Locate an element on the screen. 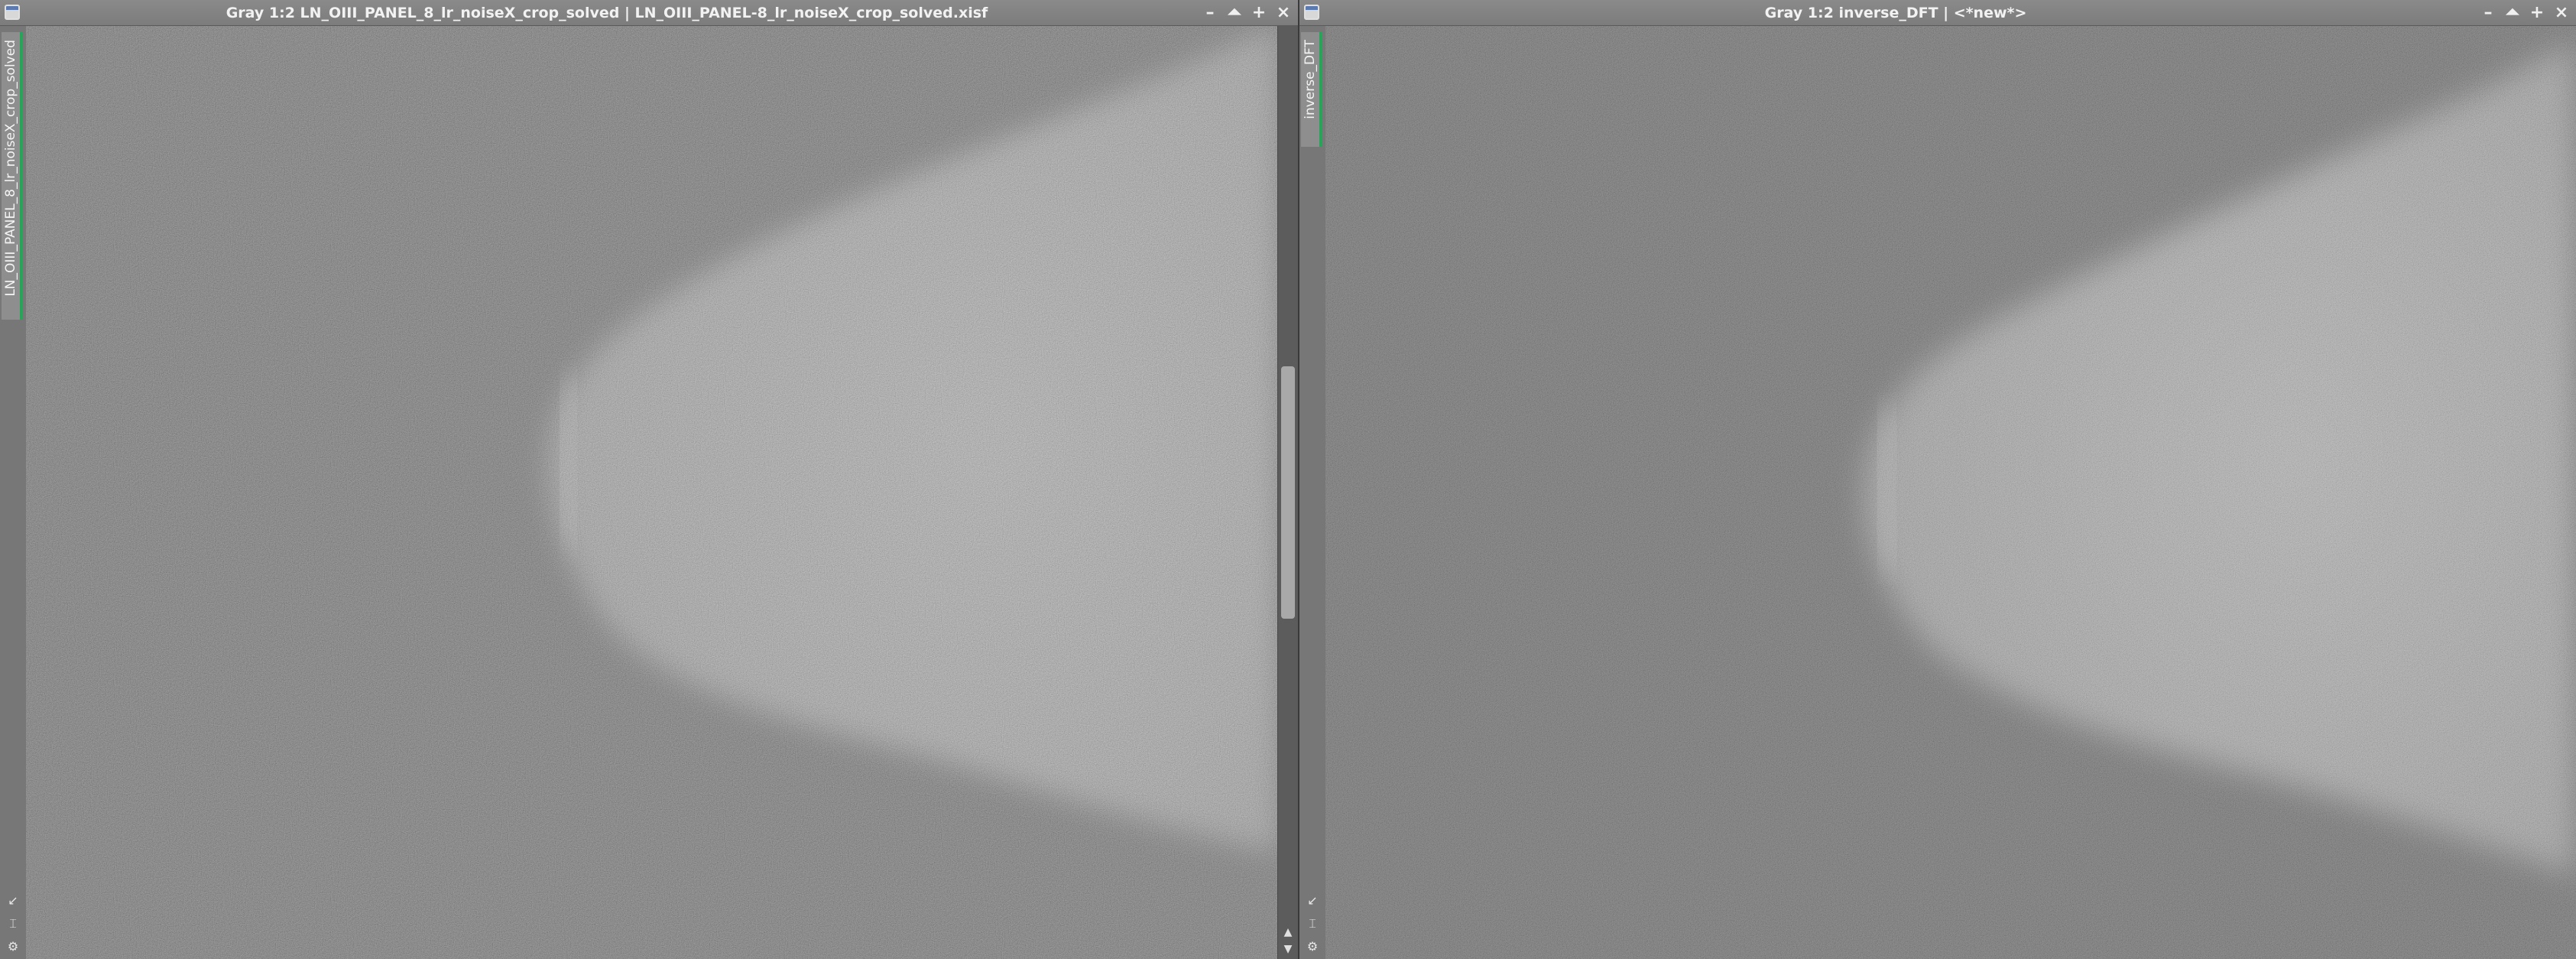 The image size is (2576, 959). scroll-up-icon: ▲ is located at coordinates (1288, 932).